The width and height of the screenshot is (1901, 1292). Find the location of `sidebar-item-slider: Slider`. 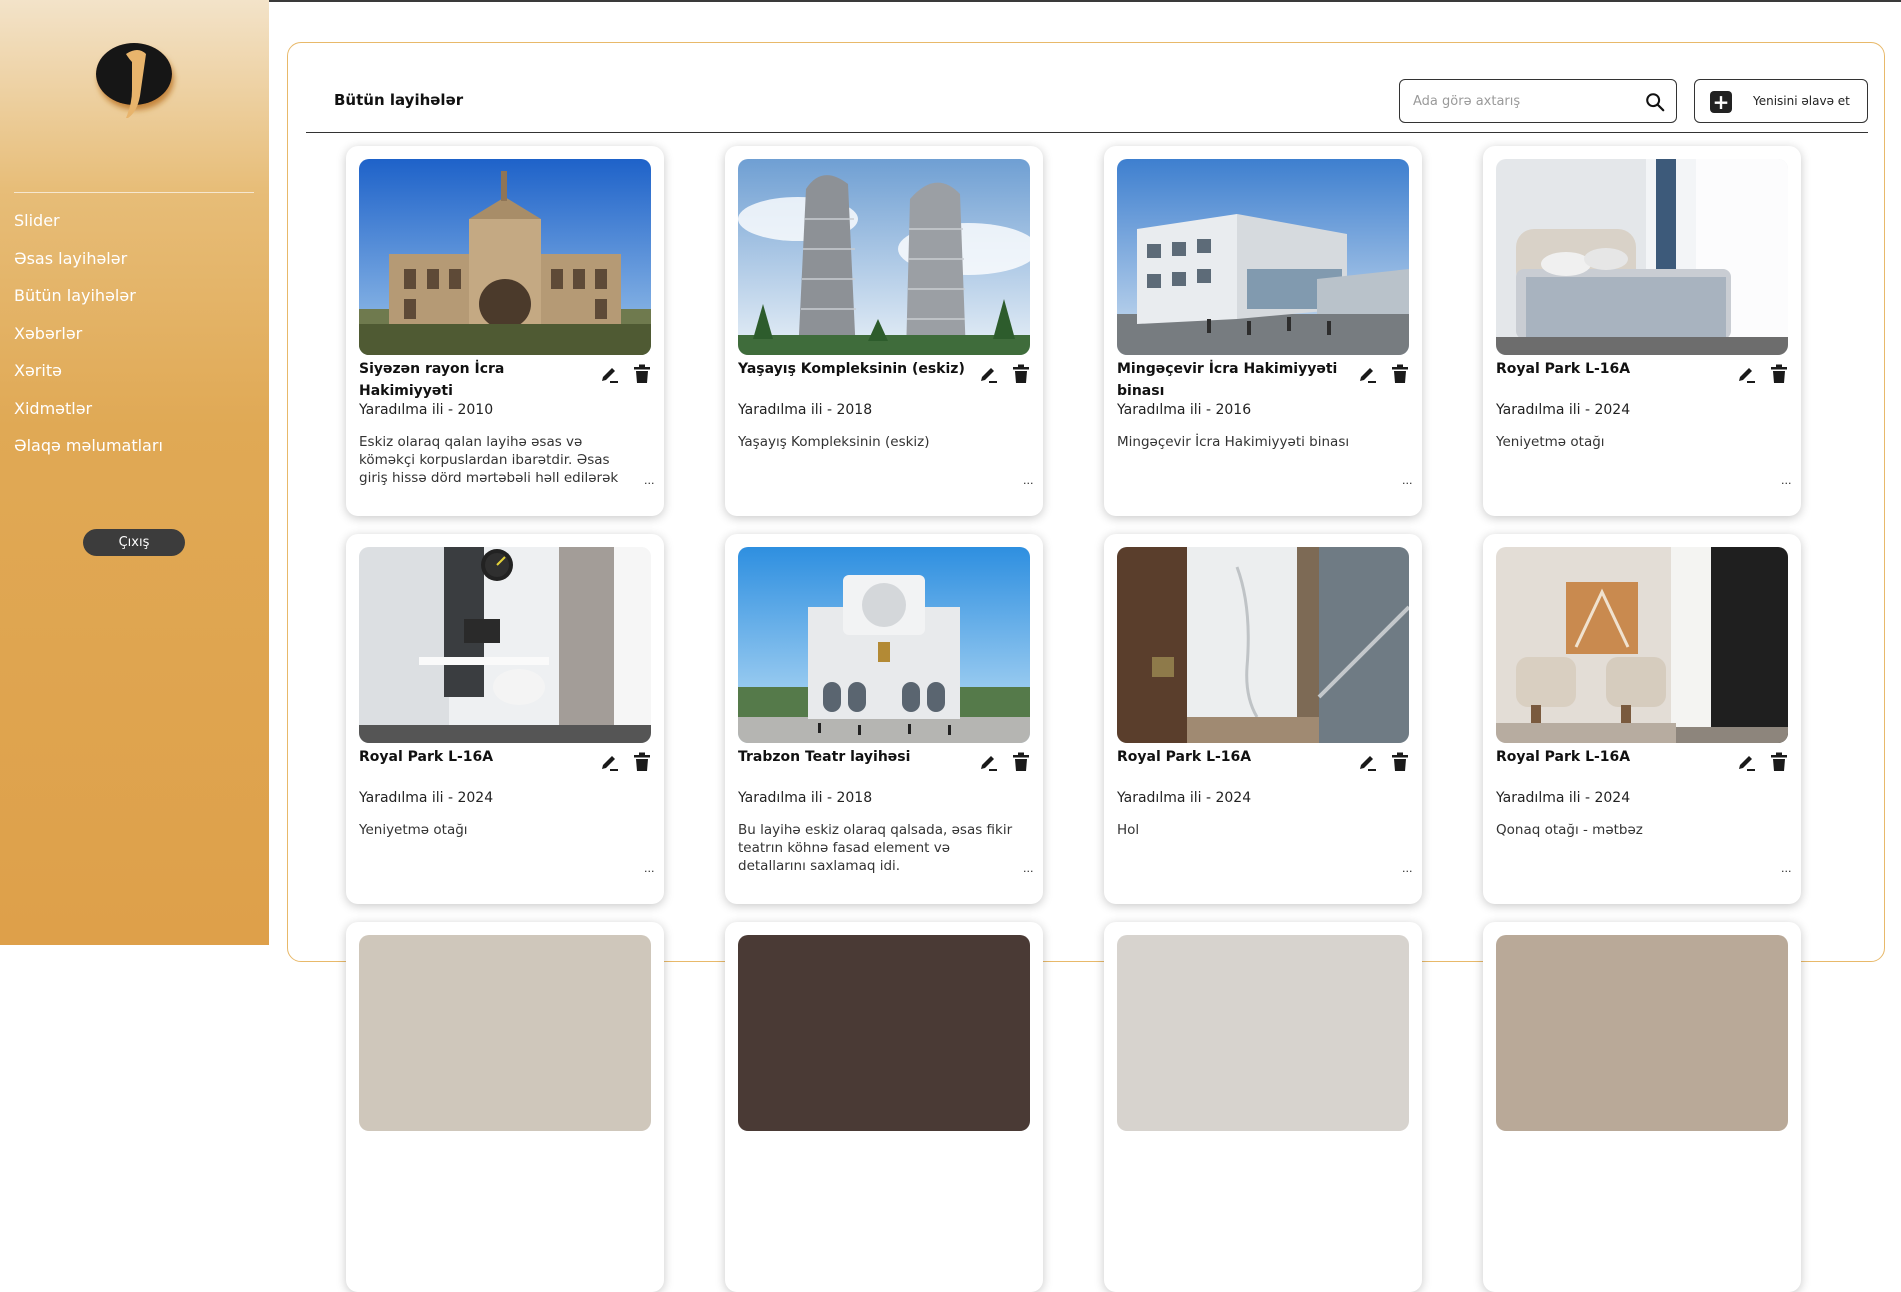

sidebar-item-slider: Slider is located at coordinates (88, 229).